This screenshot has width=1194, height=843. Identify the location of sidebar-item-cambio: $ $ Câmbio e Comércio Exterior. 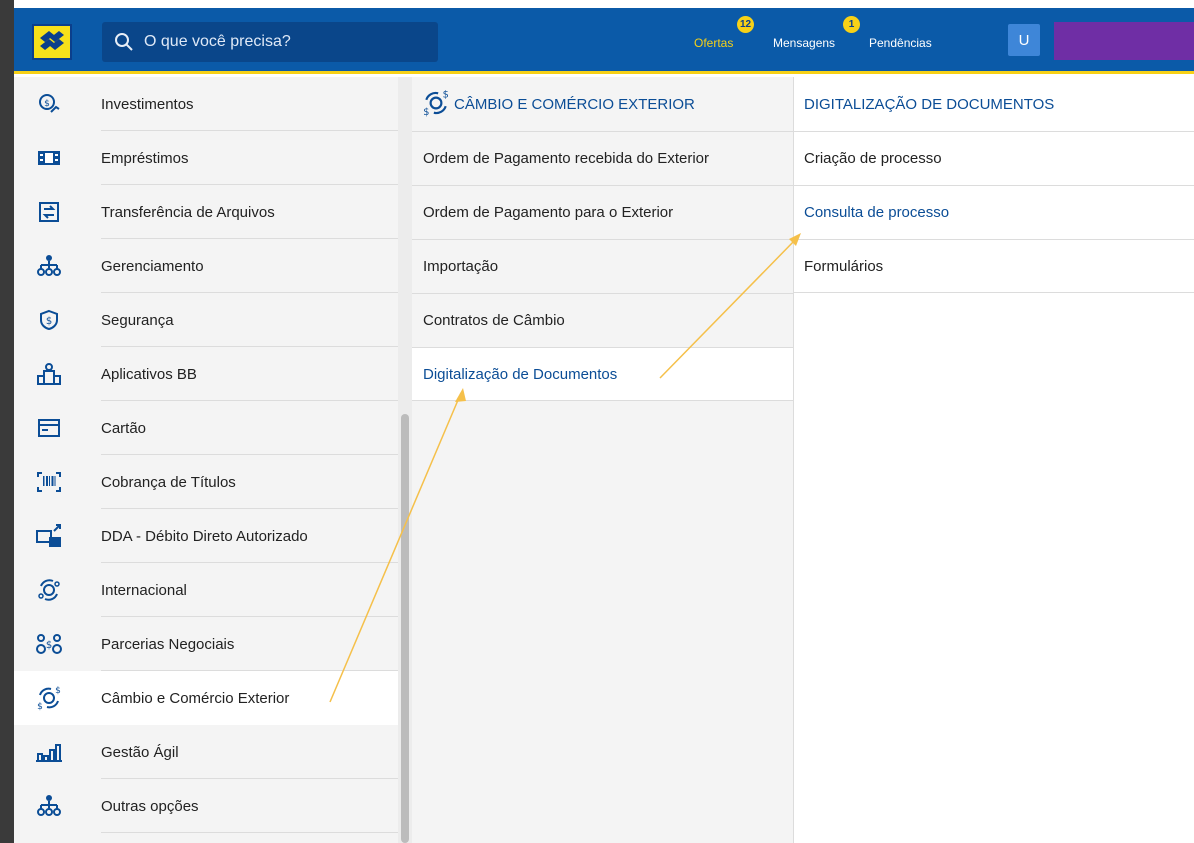
(206, 698).